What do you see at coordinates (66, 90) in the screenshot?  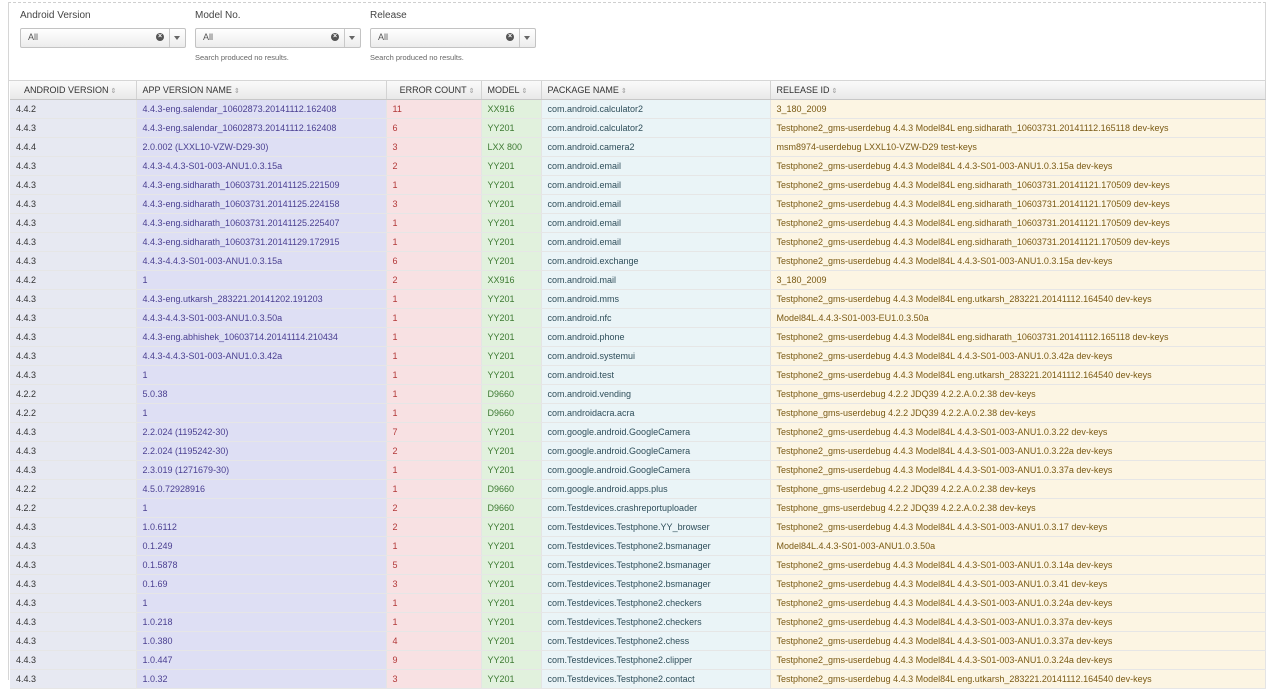 I see `column-header-label: ANDROID VERSION` at bounding box center [66, 90].